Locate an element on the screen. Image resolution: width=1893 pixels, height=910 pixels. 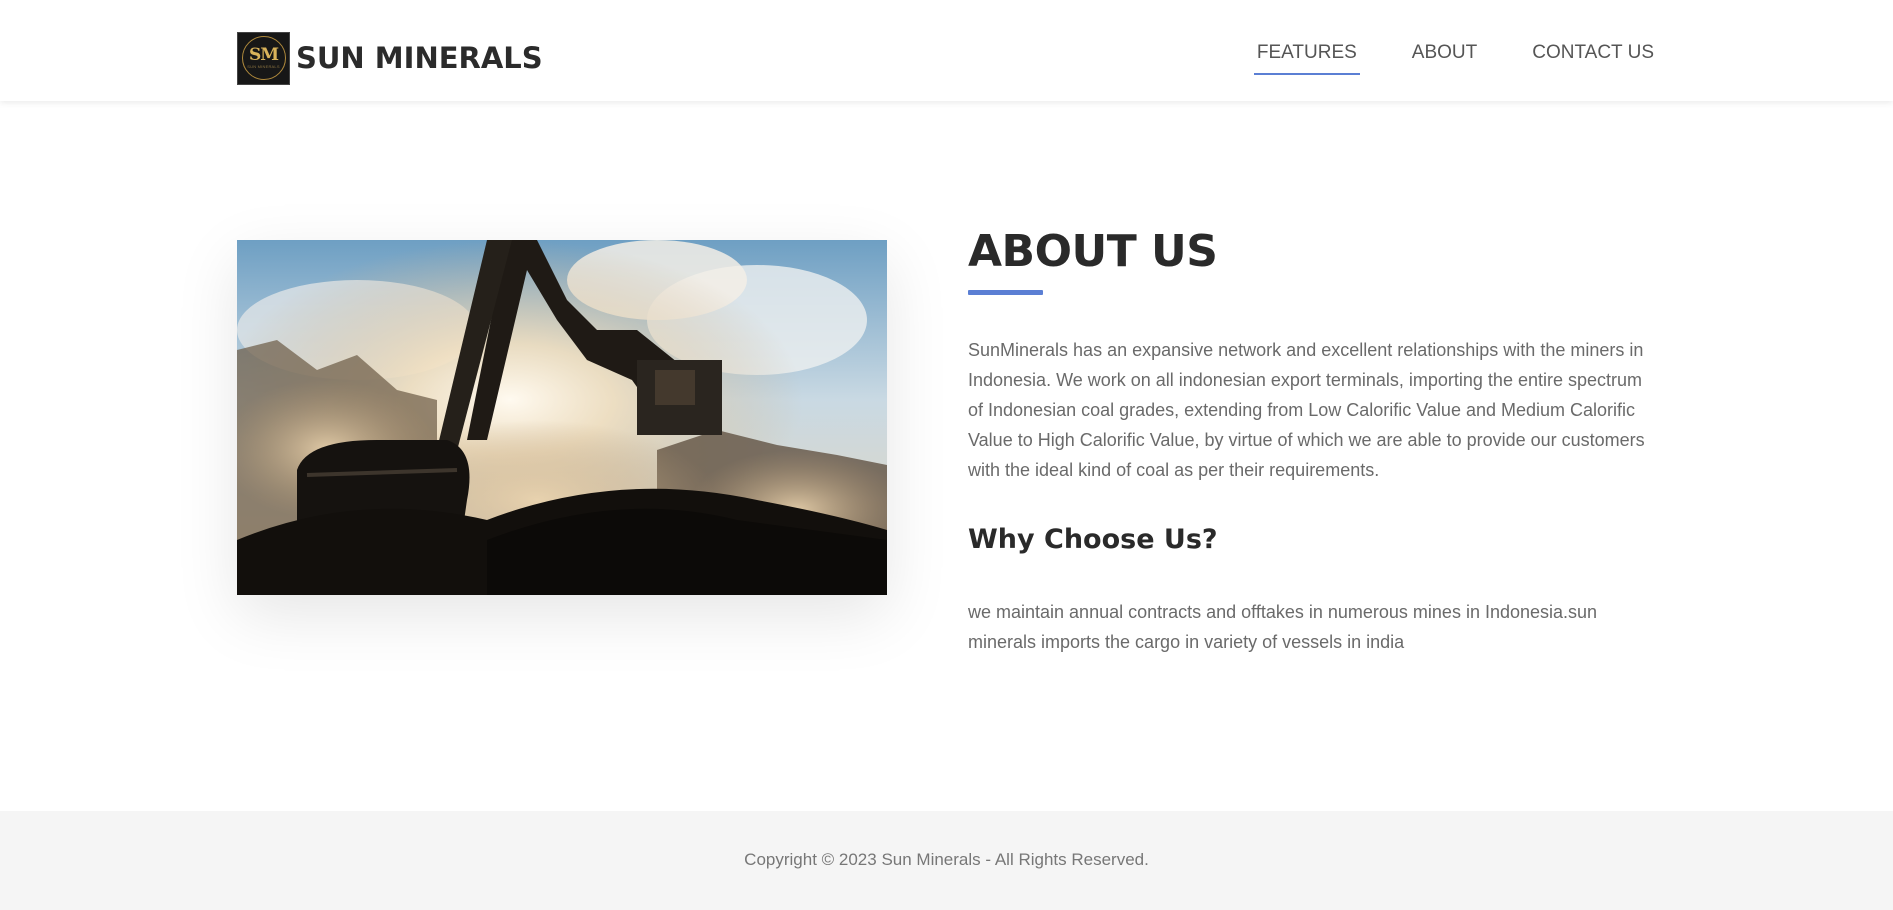
title-underline is located at coordinates (1005, 292).